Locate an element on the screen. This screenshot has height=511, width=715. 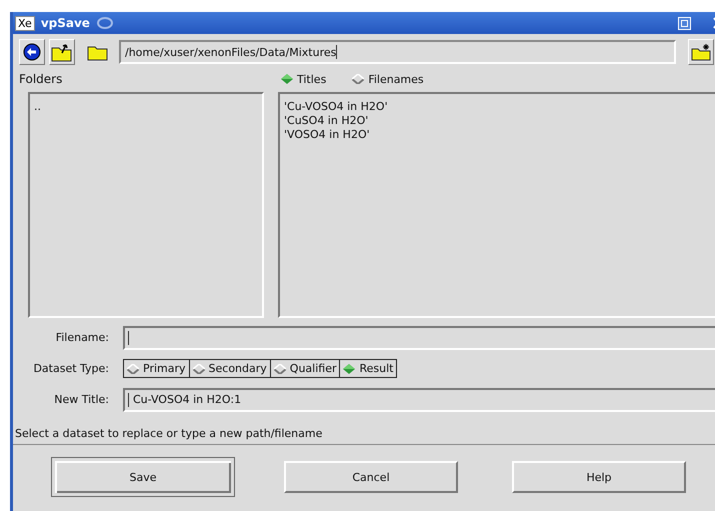
view-mode-radio: Filenames is located at coordinates (388, 79).